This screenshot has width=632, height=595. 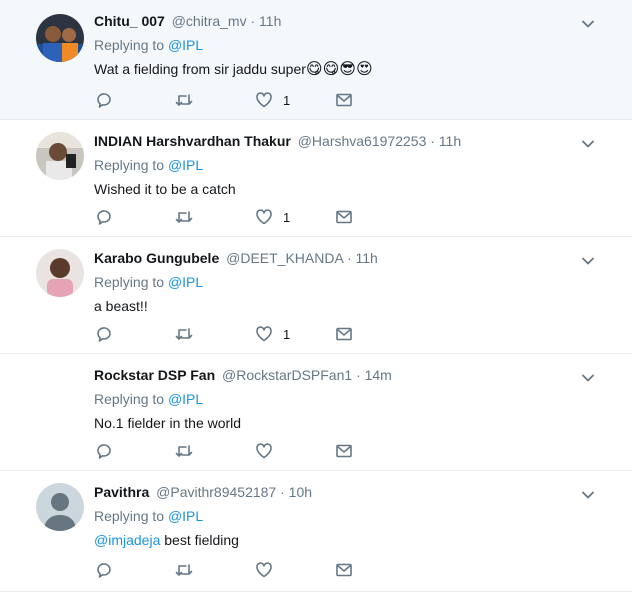 What do you see at coordinates (216, 492) in the screenshot?
I see `user-handle: @Pavithr89452187` at bounding box center [216, 492].